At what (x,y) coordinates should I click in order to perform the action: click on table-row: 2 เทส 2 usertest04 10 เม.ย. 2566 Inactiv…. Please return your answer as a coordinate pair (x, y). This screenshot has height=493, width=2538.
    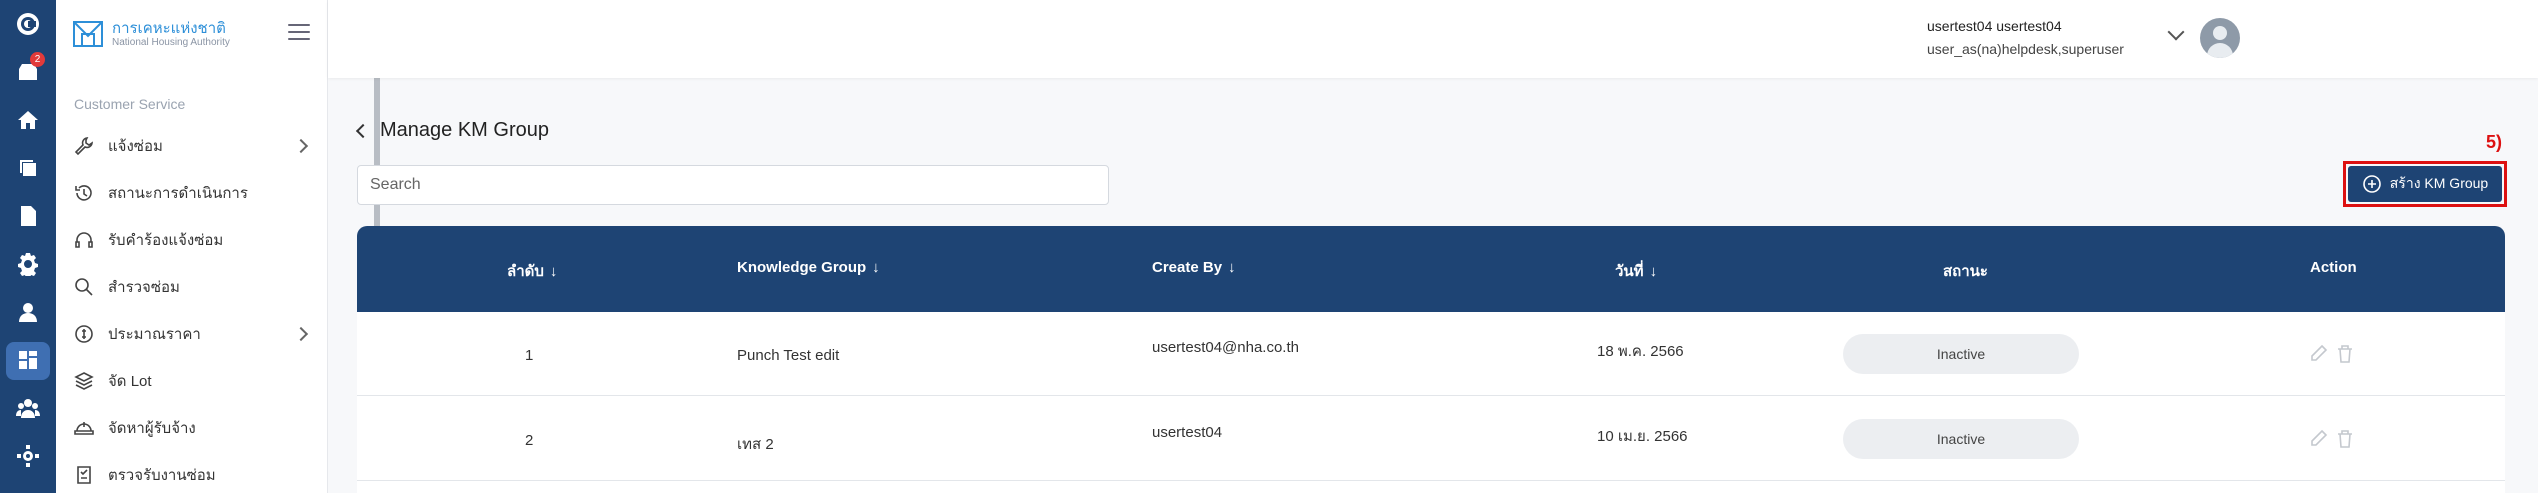
    Looking at the image, I should click on (1431, 439).